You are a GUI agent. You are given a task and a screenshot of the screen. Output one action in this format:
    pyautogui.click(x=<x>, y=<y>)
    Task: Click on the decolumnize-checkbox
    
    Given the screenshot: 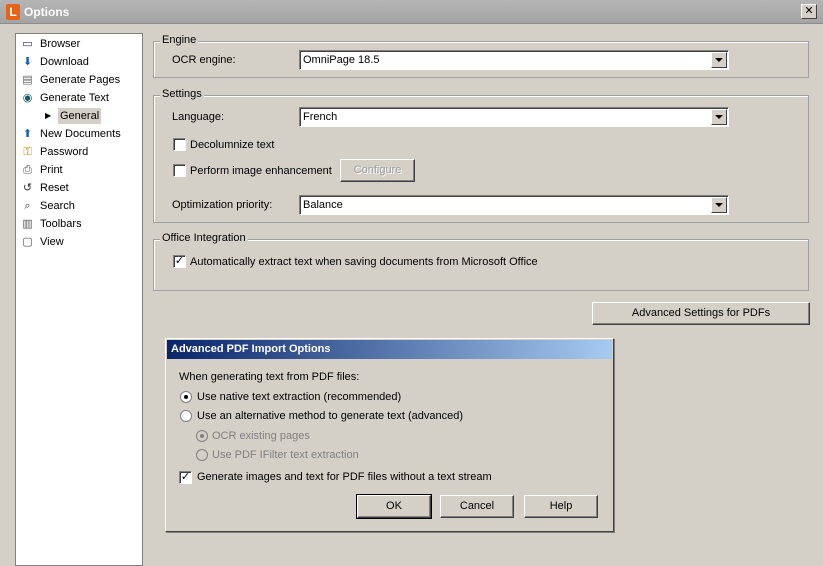 What is the action you would take?
    pyautogui.click(x=179, y=144)
    